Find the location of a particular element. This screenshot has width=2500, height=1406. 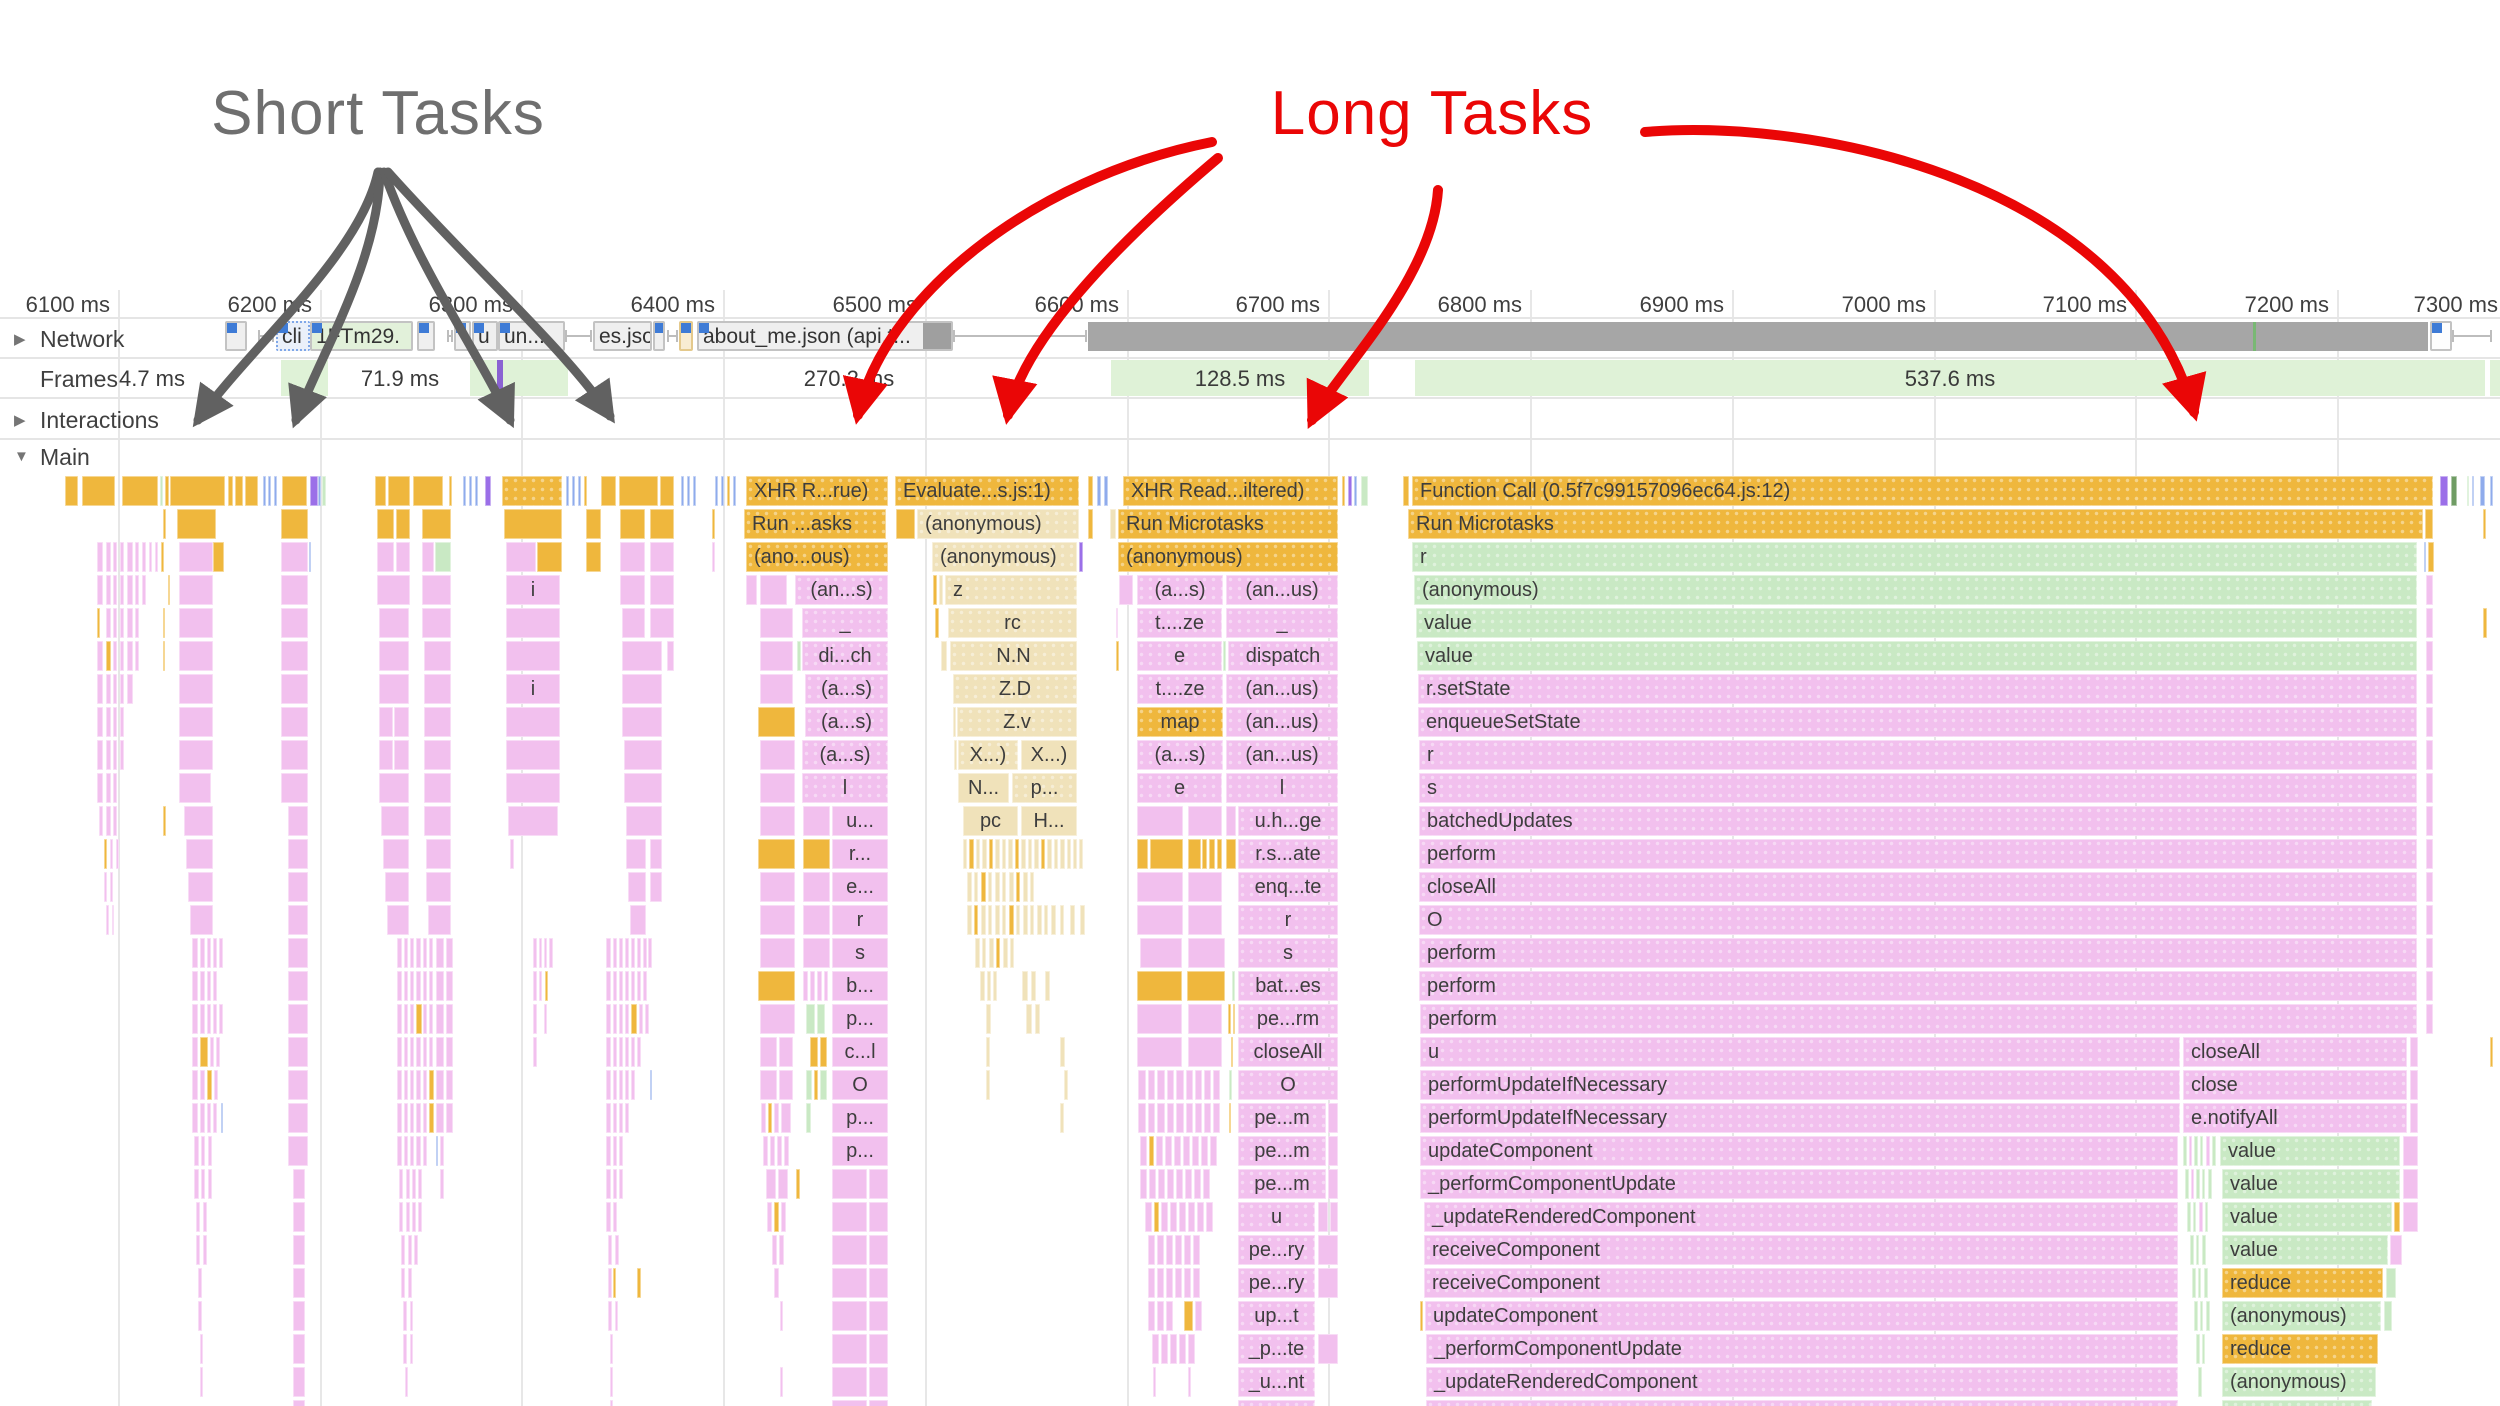

interactions-disclosure-icon: ▶ is located at coordinates (20, 420).